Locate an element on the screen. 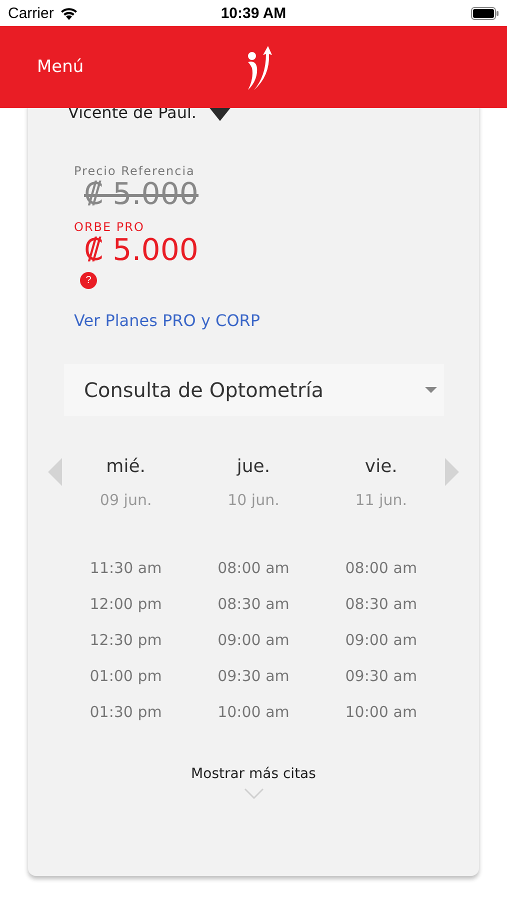 The image size is (507, 900). plan-label: ORBE PRO is located at coordinates (109, 227).